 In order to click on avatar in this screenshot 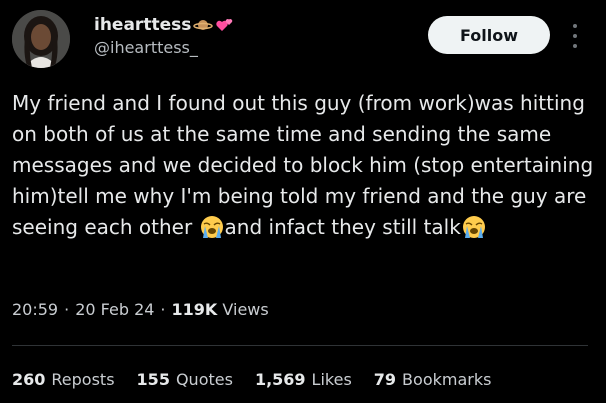, I will do `click(41, 39)`.